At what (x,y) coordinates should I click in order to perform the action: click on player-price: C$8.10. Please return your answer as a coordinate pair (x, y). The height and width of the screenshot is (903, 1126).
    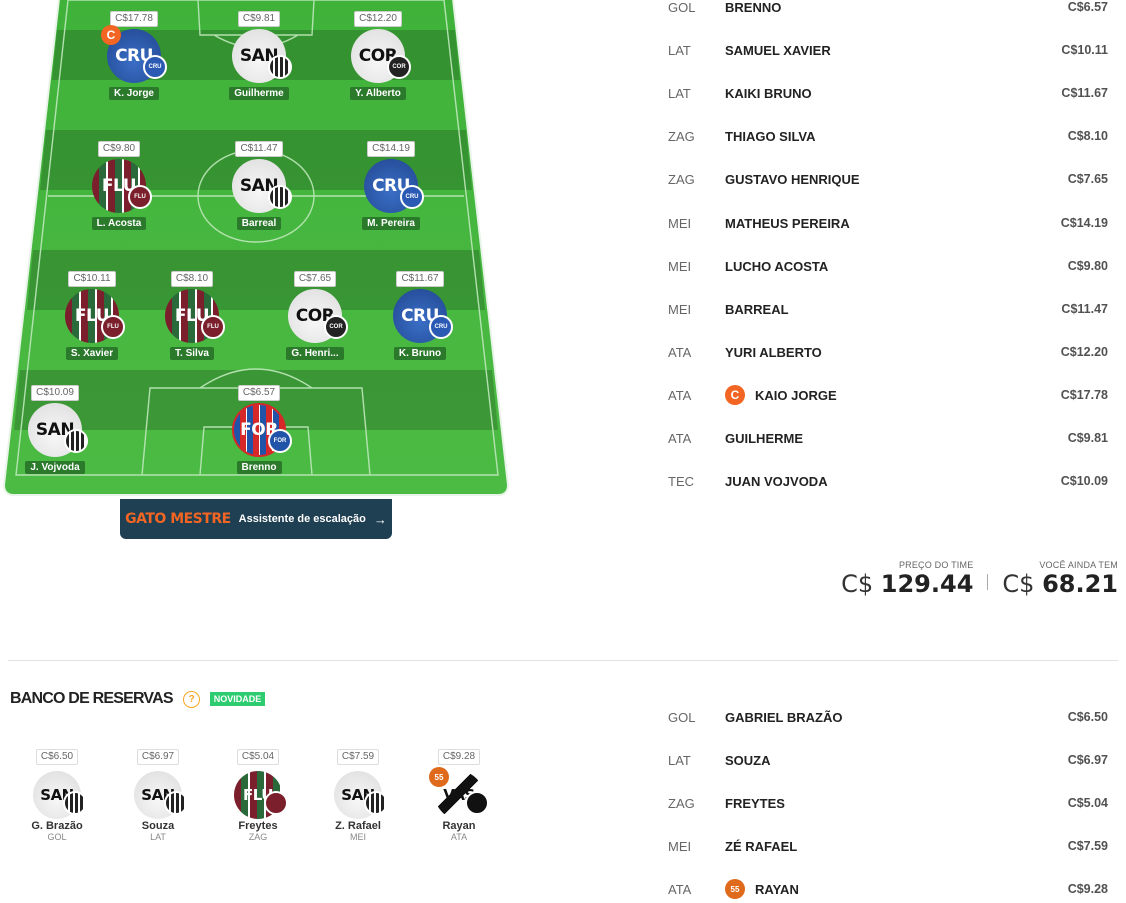
    Looking at the image, I should click on (192, 279).